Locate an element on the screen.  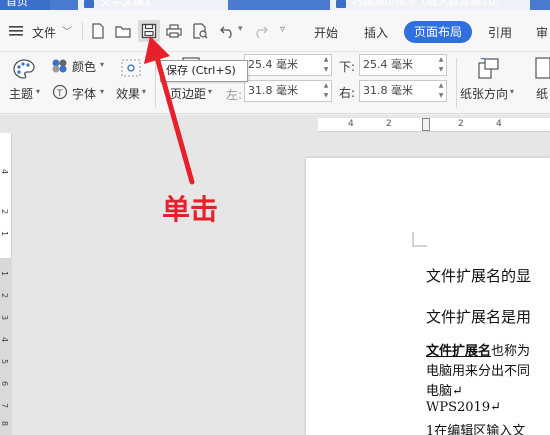
paper-size-icon is located at coordinates (541, 68).